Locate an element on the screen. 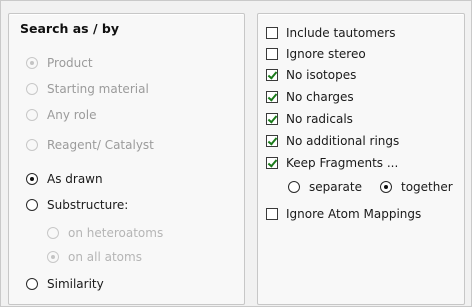 The image size is (472, 307). checkbox-no-isotopes: No isotopes is located at coordinates (311, 75).